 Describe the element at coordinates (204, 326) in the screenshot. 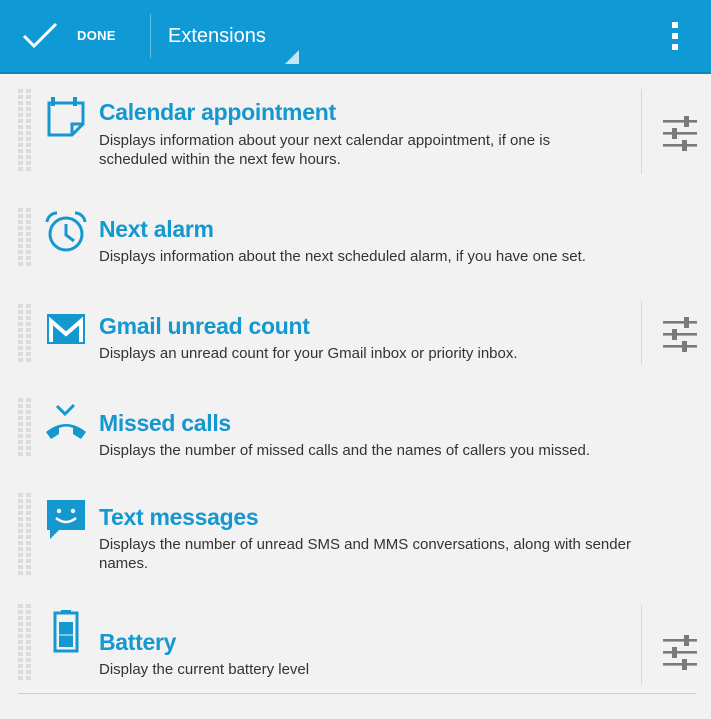

I see `extension-title: Gmail unread count` at that location.